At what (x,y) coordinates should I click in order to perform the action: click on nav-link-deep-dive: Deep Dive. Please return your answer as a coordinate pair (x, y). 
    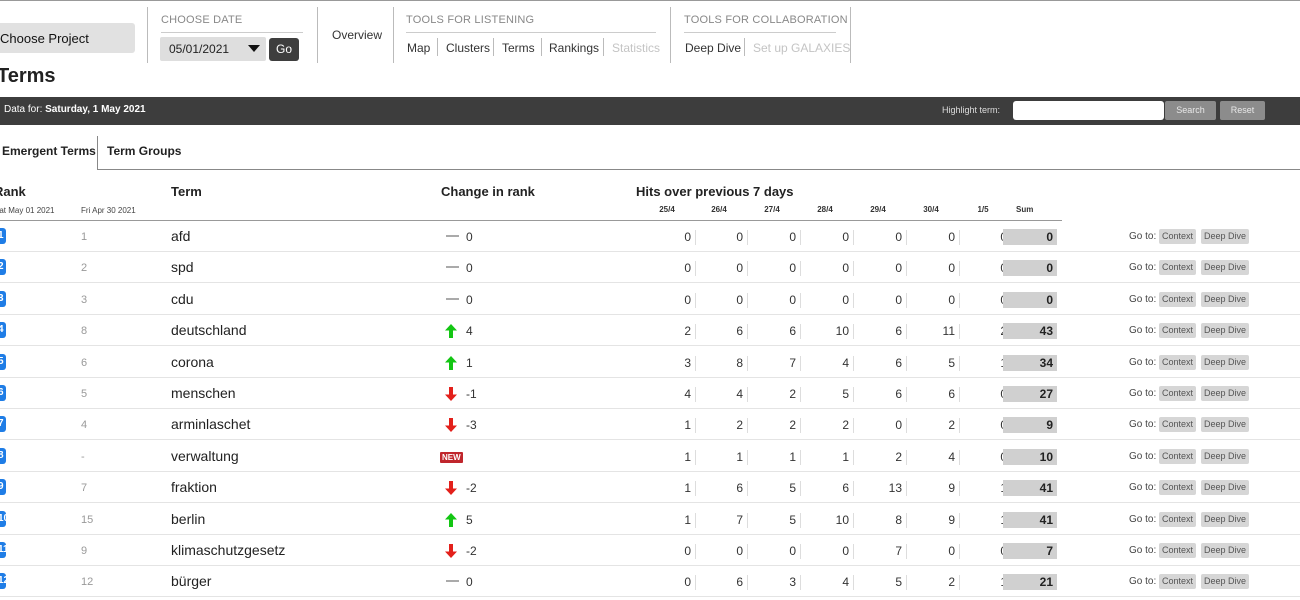
    Looking at the image, I should click on (713, 48).